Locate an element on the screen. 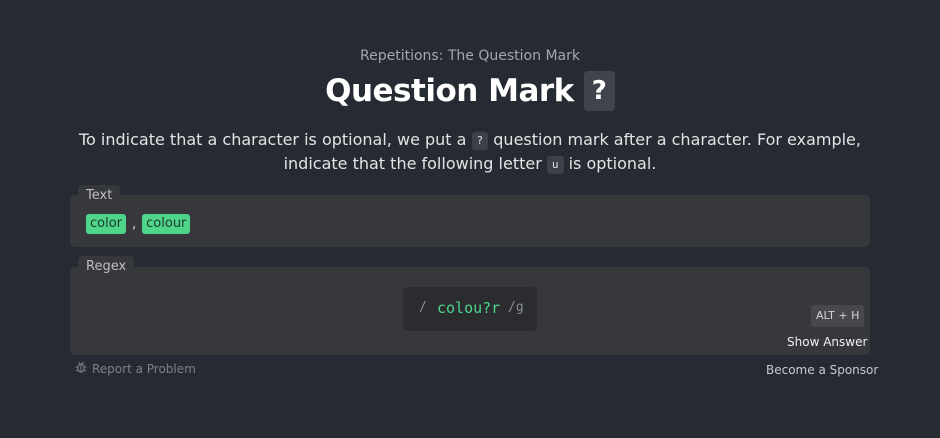 This screenshot has height=438, width=940. match-highlight: color is located at coordinates (106, 224).